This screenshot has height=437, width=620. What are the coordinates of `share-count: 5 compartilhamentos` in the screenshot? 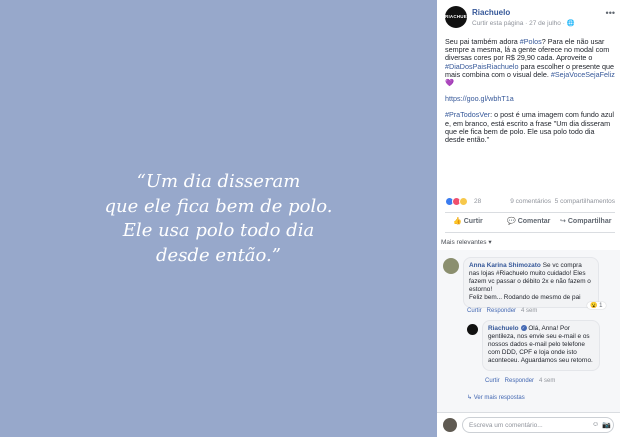 It's located at (585, 201).